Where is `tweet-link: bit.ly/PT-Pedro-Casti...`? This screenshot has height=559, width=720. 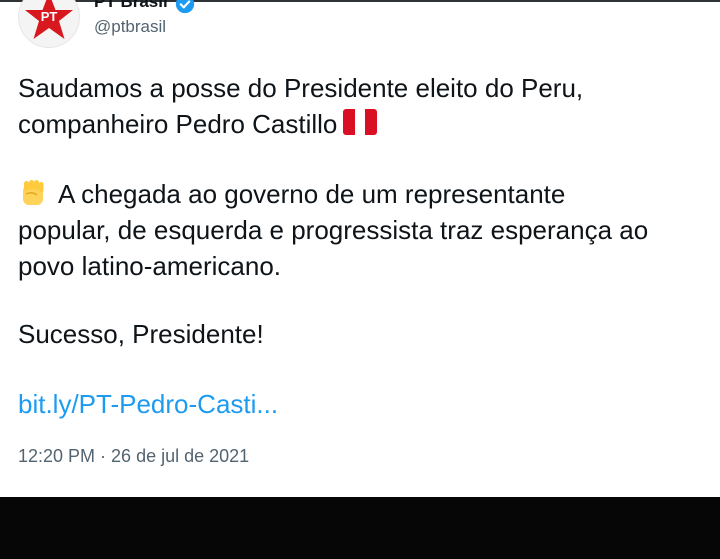 tweet-link: bit.ly/PT-Pedro-Casti... is located at coordinates (148, 404).